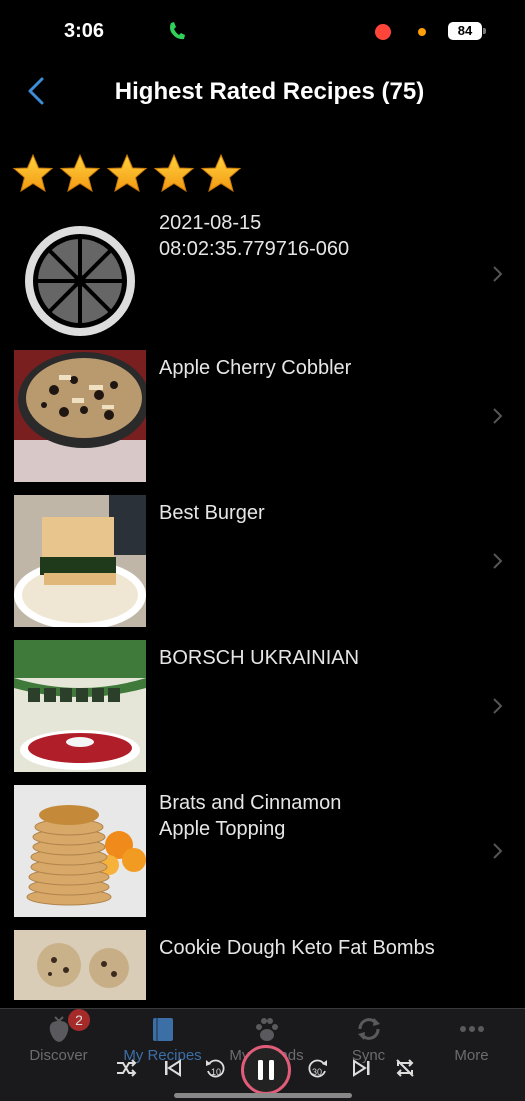 The image size is (525, 1101). What do you see at coordinates (484, 31) in the screenshot?
I see `battery-tip` at bounding box center [484, 31].